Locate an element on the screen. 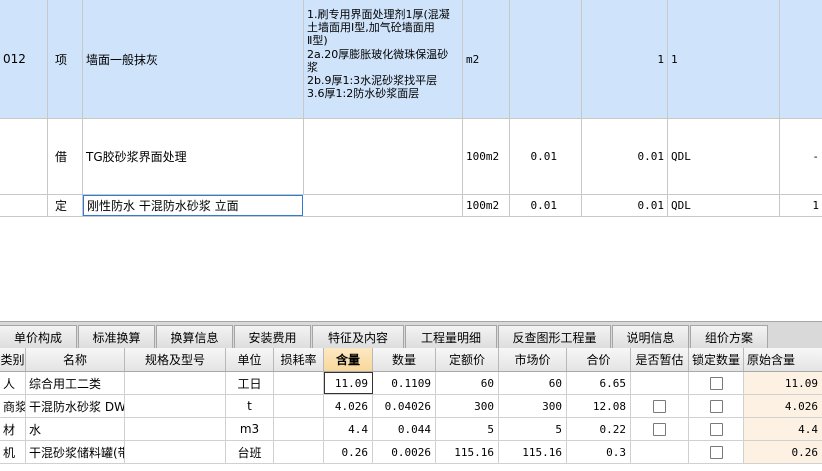  col-unit: 单位 is located at coordinates (250, 359).